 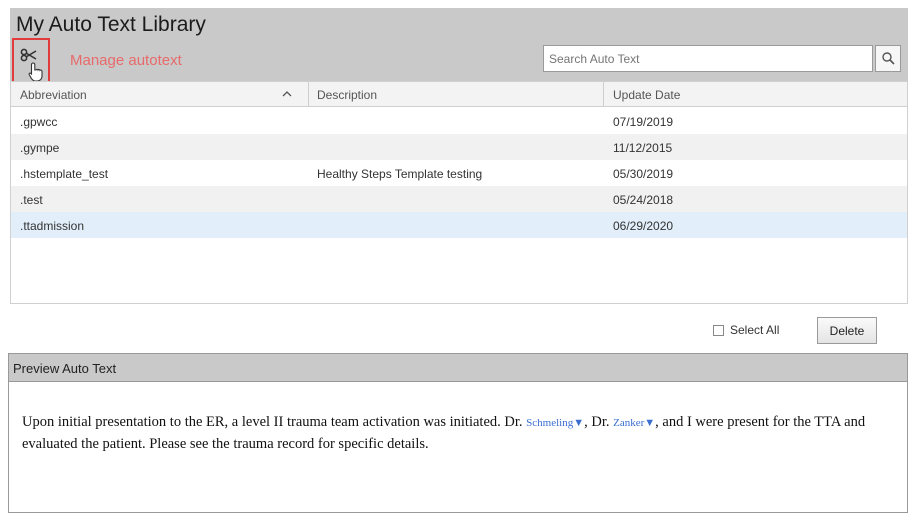 What do you see at coordinates (31, 200) in the screenshot?
I see `cell-abbreviation: .test` at bounding box center [31, 200].